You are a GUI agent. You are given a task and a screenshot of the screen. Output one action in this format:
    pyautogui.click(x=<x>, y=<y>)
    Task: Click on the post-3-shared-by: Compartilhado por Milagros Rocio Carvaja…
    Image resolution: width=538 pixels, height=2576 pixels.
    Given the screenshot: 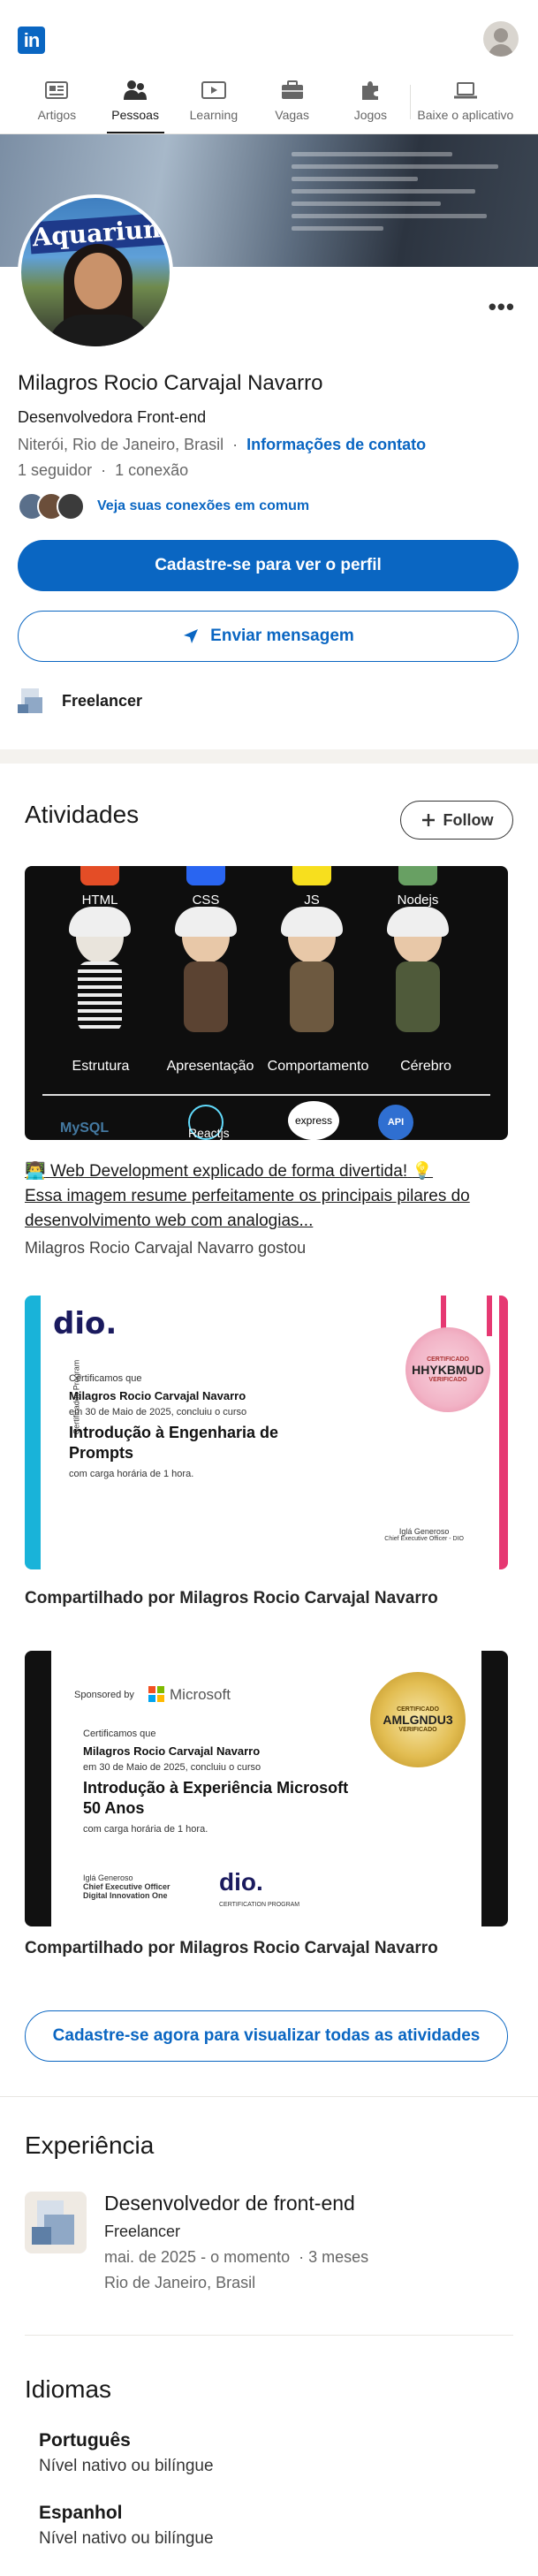 What is the action you would take?
    pyautogui.click(x=231, y=1948)
    